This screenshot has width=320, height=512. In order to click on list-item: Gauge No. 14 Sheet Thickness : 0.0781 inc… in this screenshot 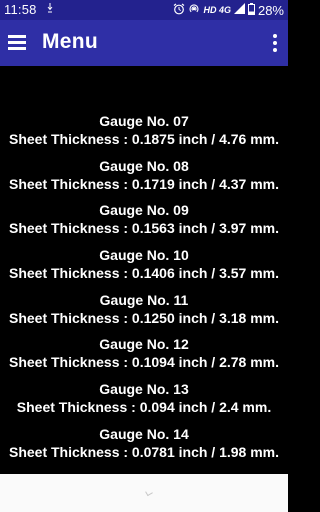, I will do `click(144, 447)`.